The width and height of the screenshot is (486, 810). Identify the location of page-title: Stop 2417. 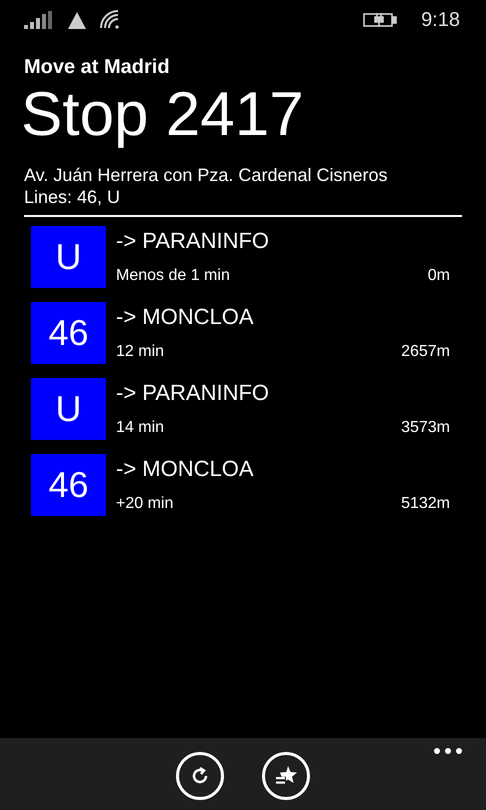
(163, 115).